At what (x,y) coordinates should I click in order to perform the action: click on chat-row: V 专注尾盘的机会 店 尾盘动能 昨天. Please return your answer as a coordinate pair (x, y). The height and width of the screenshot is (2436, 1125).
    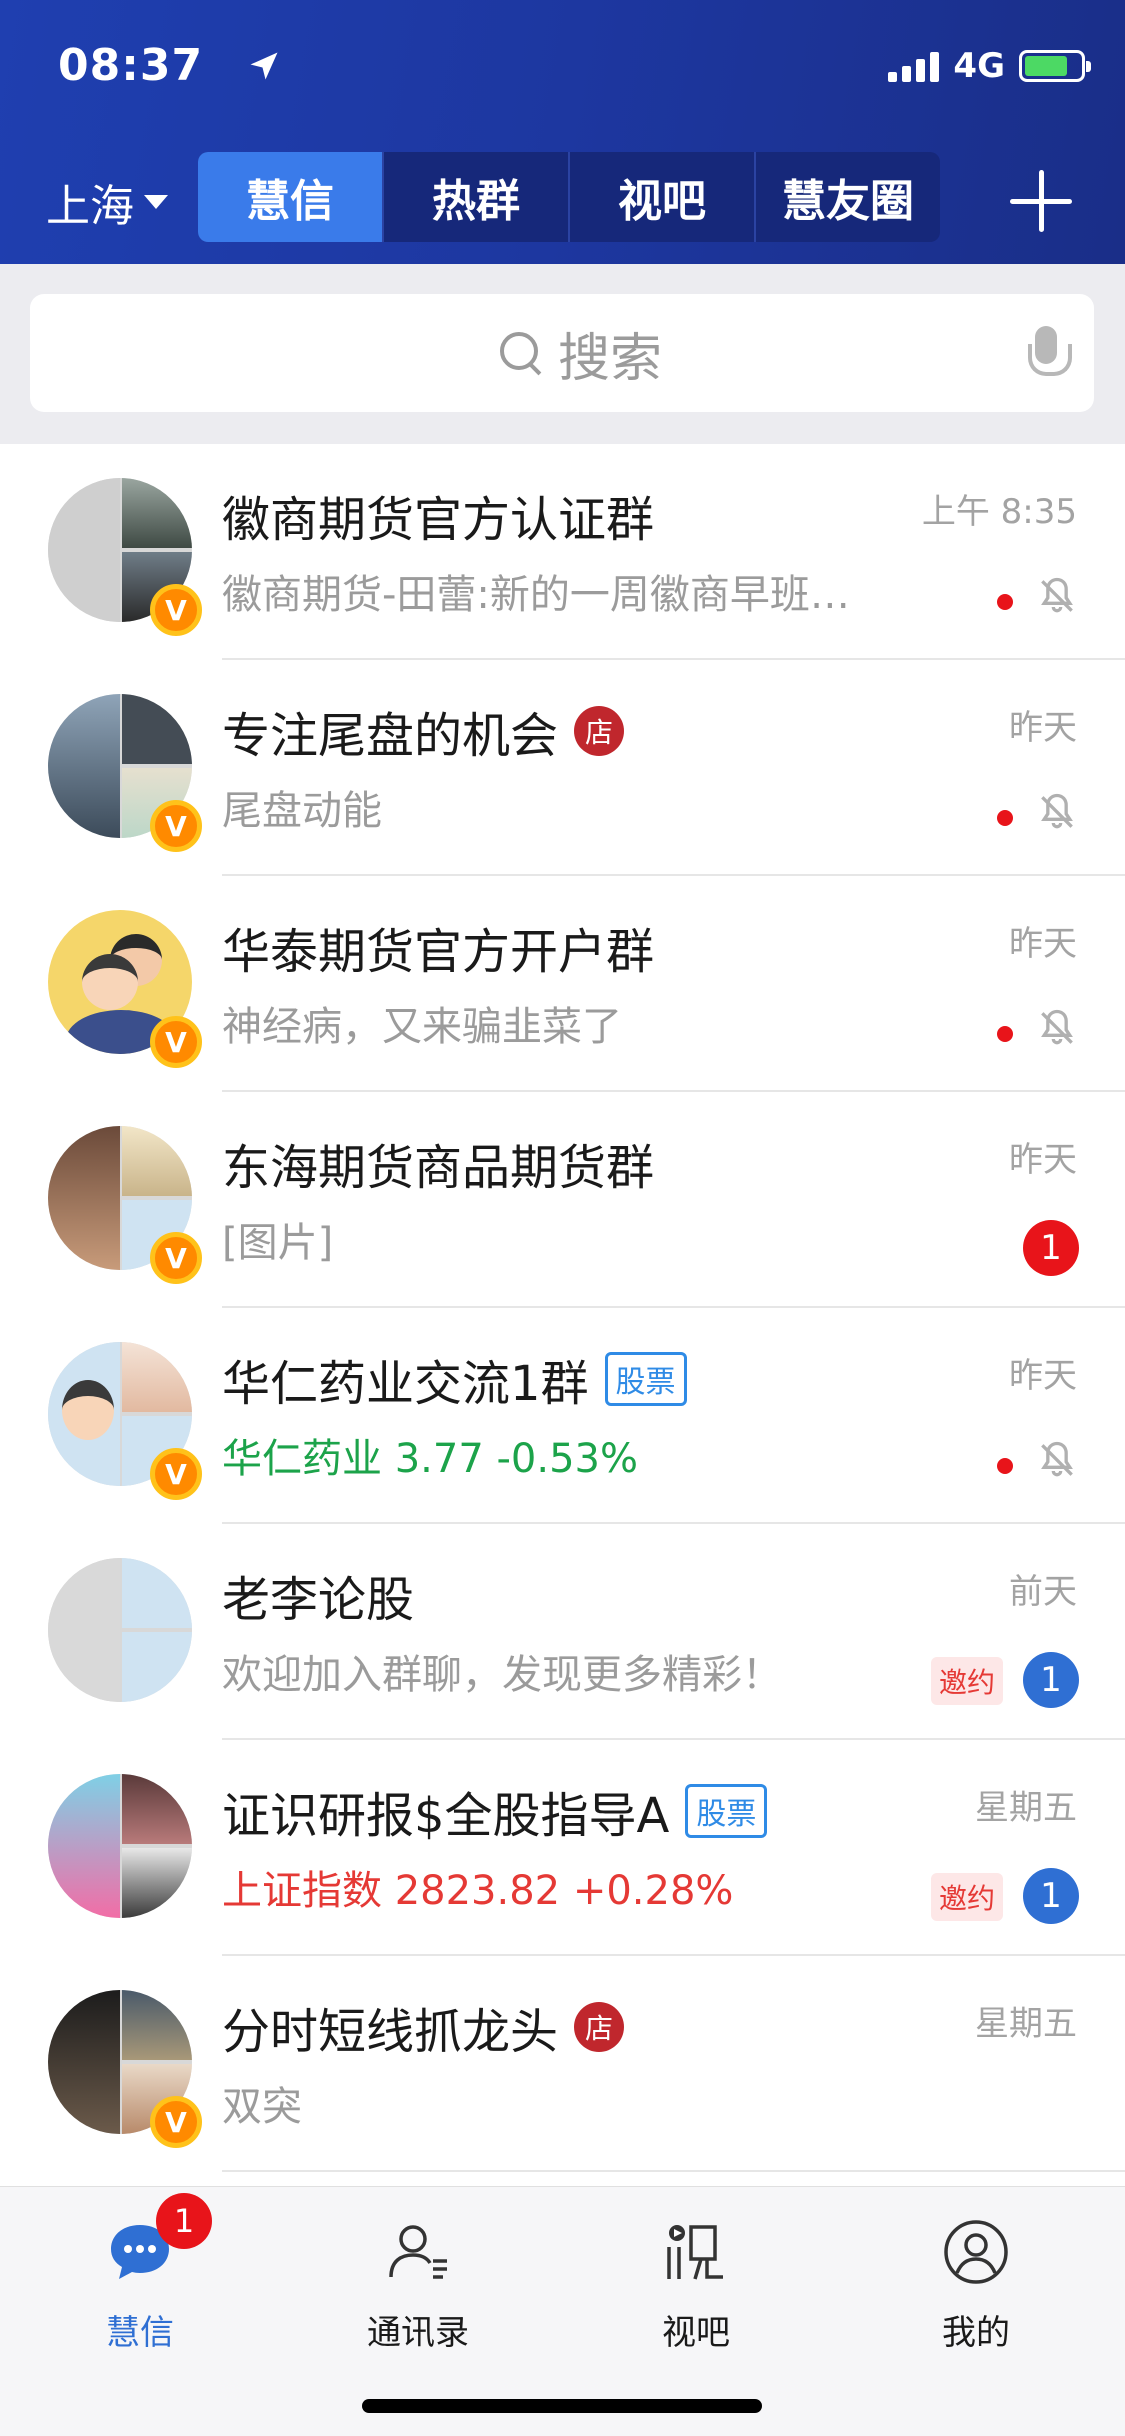
    Looking at the image, I should click on (562, 768).